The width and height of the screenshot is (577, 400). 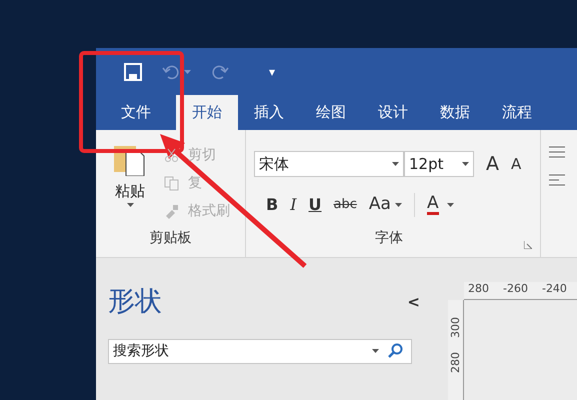 I want to click on dialog-launcher-icon, so click(x=528, y=245).